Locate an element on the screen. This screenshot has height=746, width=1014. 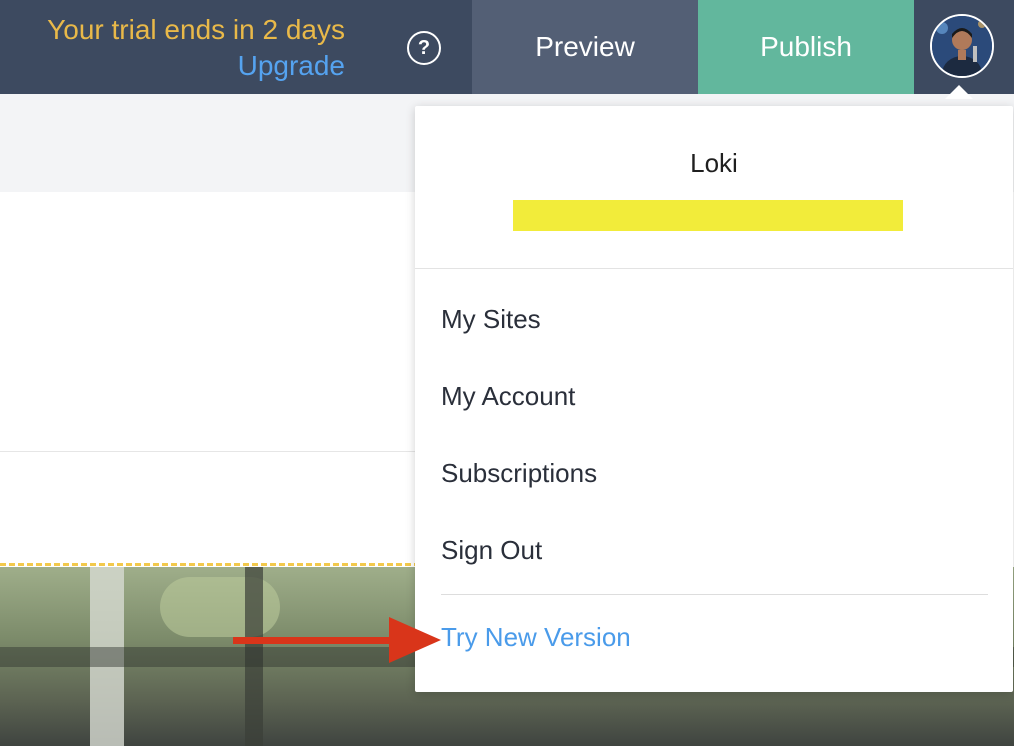
menu-separator is located at coordinates (714, 594).